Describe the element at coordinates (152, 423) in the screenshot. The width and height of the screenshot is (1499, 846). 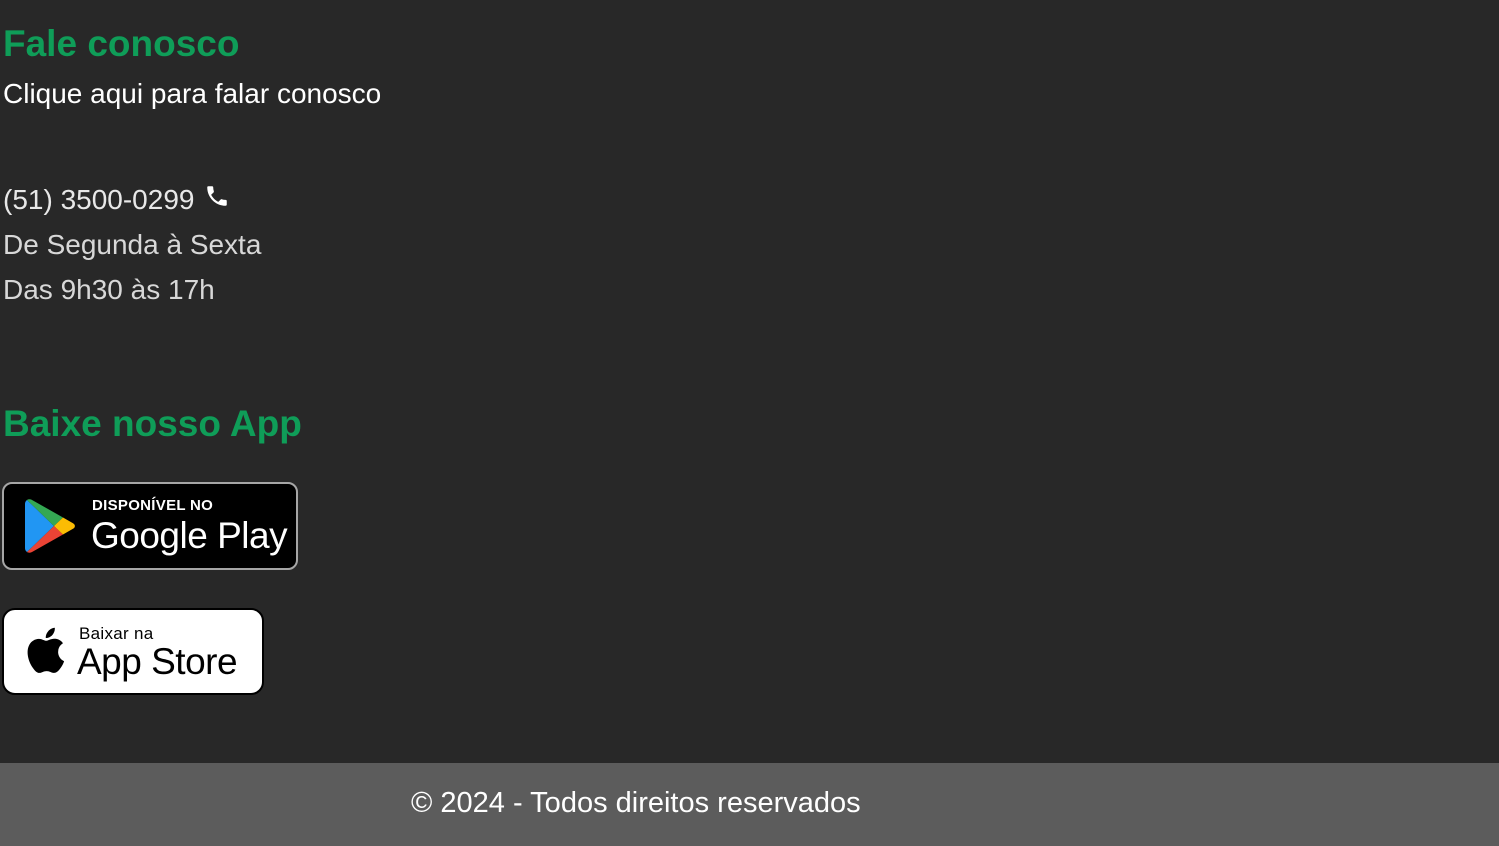
I see `app-heading: Baixe nosso App` at that location.